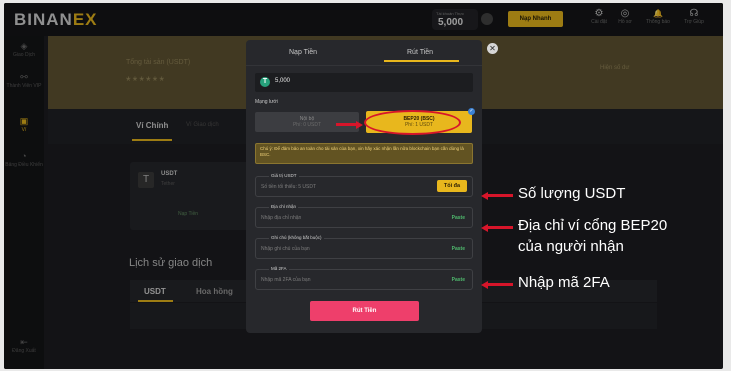  I want to click on divider, so click(364, 65).